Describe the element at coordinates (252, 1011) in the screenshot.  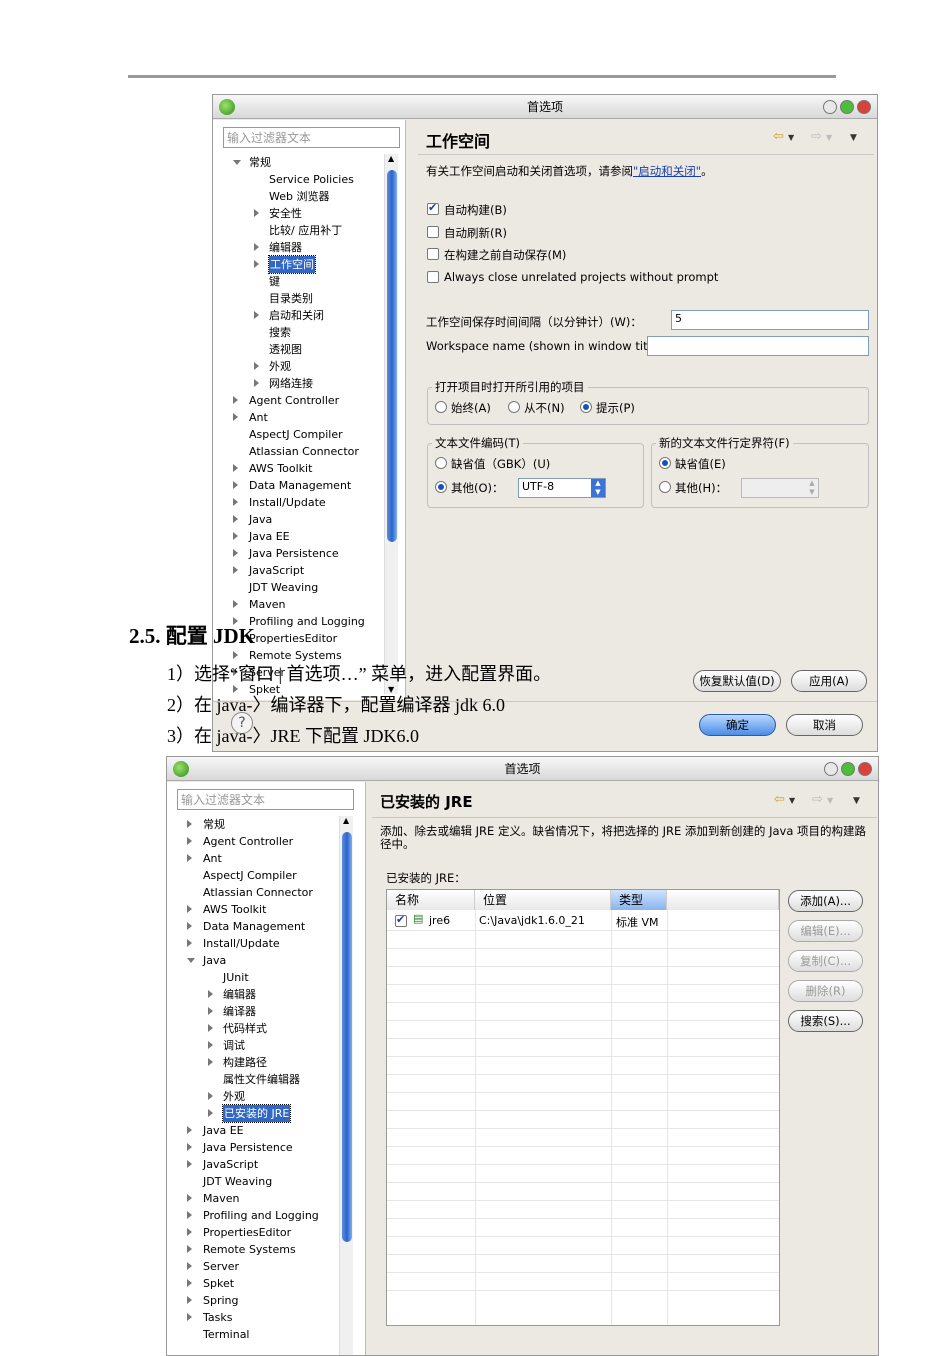
I see `tree-item: 编译器` at that location.